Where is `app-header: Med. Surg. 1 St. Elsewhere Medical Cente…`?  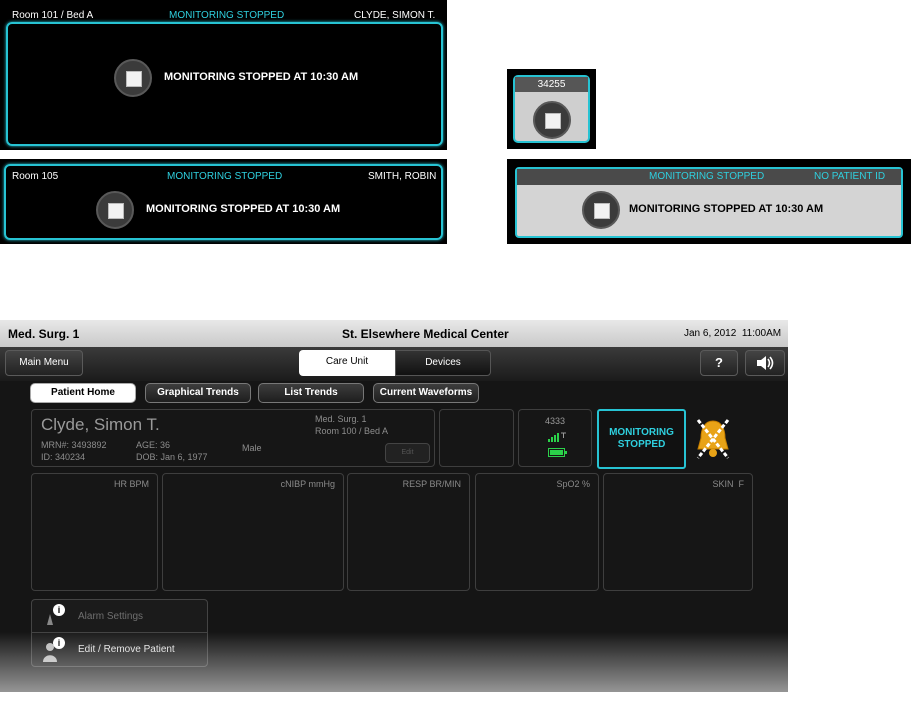 app-header: Med. Surg. 1 St. Elsewhere Medical Cente… is located at coordinates (394, 333).